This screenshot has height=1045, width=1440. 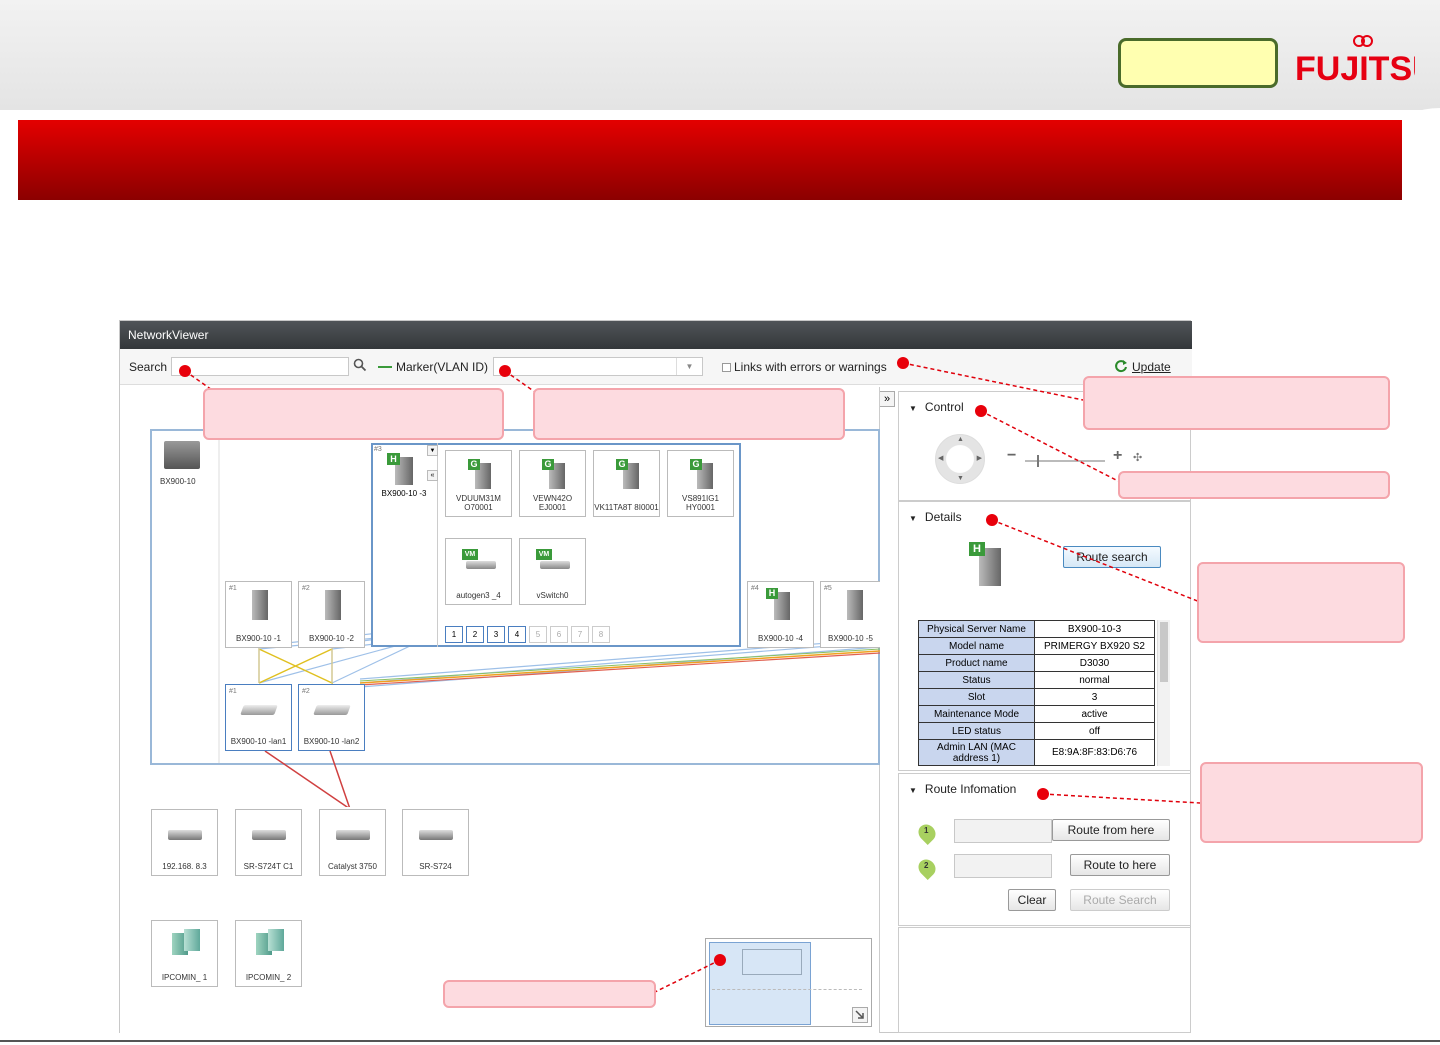 What do you see at coordinates (1254, 485) in the screenshot?
I see `annotation-callout-control` at bounding box center [1254, 485].